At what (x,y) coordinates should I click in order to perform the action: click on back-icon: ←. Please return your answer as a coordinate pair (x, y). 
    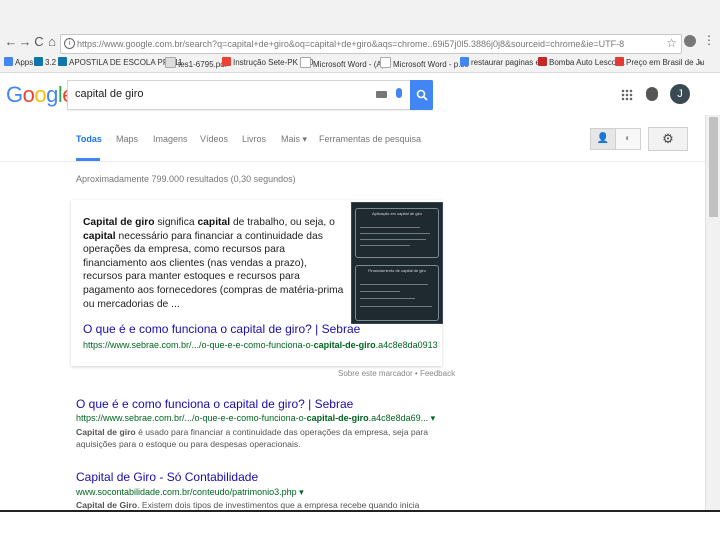
    Looking at the image, I should click on (11, 42).